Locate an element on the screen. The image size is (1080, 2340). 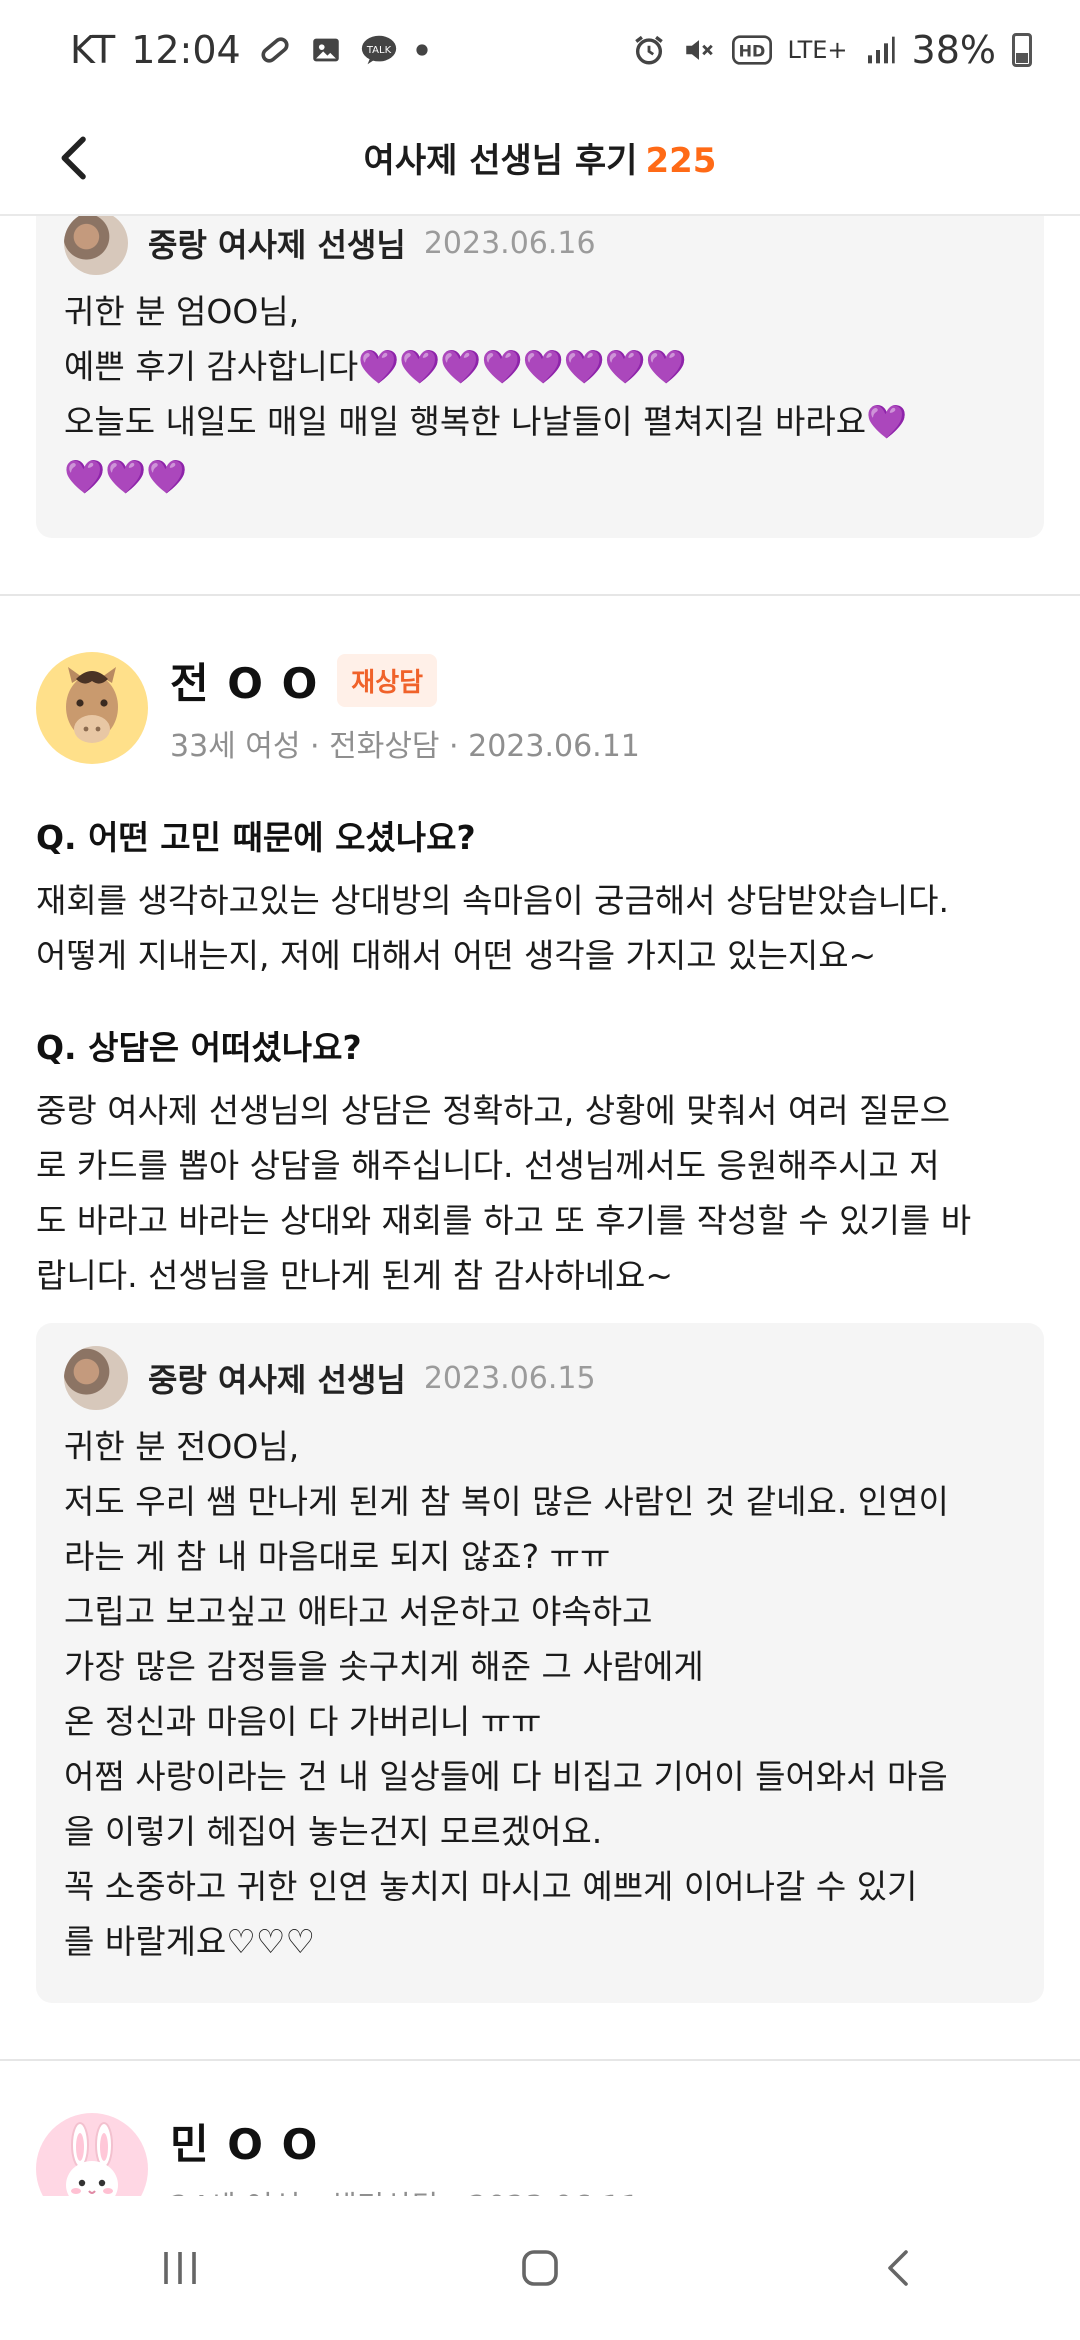
answer-line: 랍니다. 선생님을 만나게 된게 참 감사하네요~ is located at coordinates (355, 1275).